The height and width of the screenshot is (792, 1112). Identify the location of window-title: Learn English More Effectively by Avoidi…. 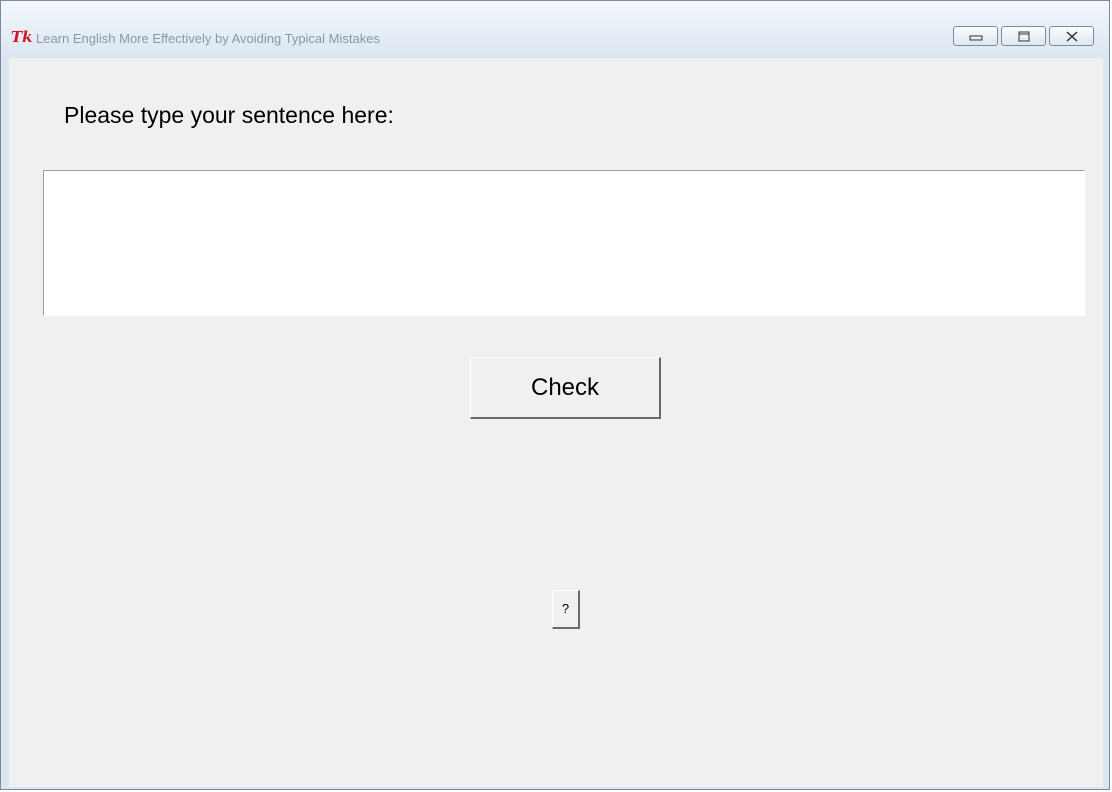
(208, 38).